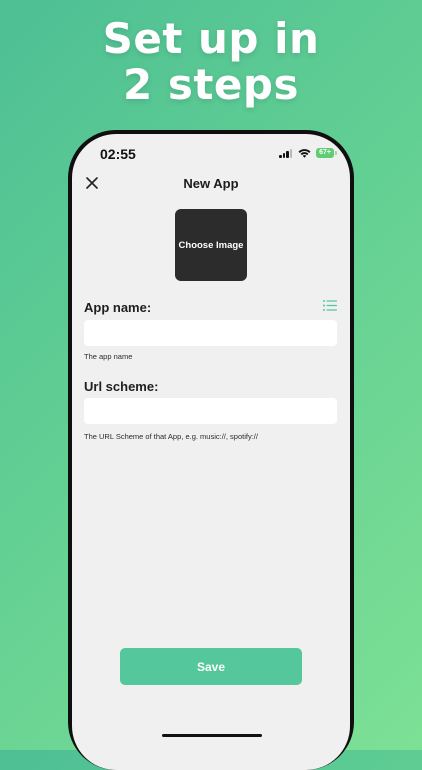  What do you see at coordinates (304, 153) in the screenshot?
I see `wifi-icon` at bounding box center [304, 153].